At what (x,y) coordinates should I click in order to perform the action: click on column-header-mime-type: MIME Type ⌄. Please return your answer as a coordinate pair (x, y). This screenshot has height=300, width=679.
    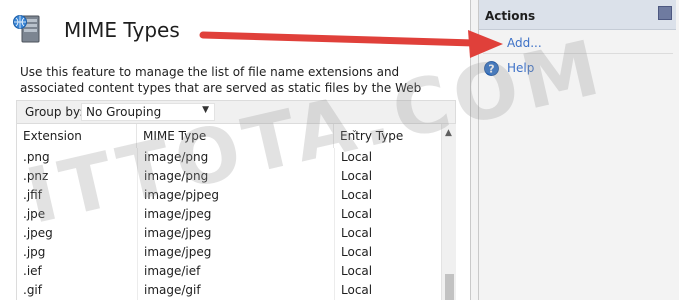
    Looking at the image, I should click on (247, 136).